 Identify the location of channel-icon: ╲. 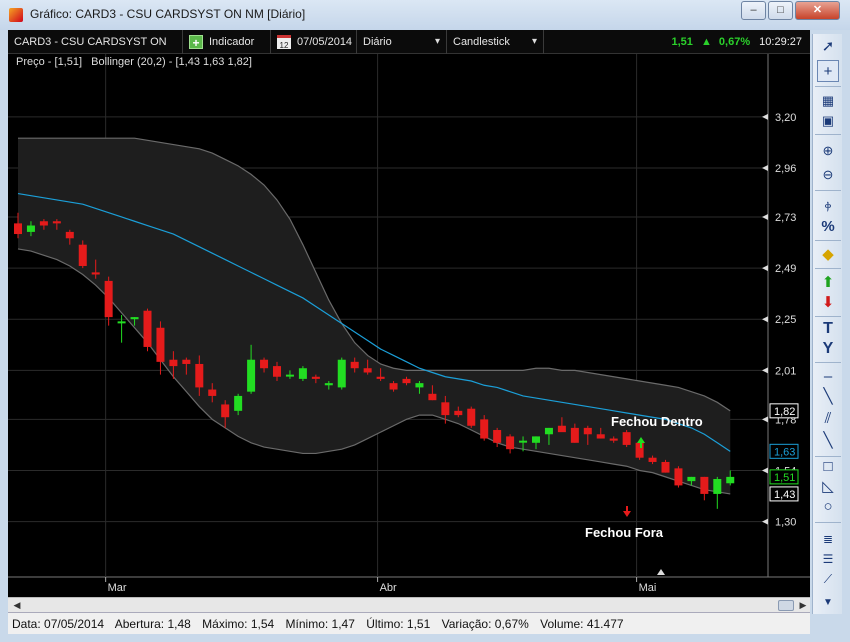
(828, 441).